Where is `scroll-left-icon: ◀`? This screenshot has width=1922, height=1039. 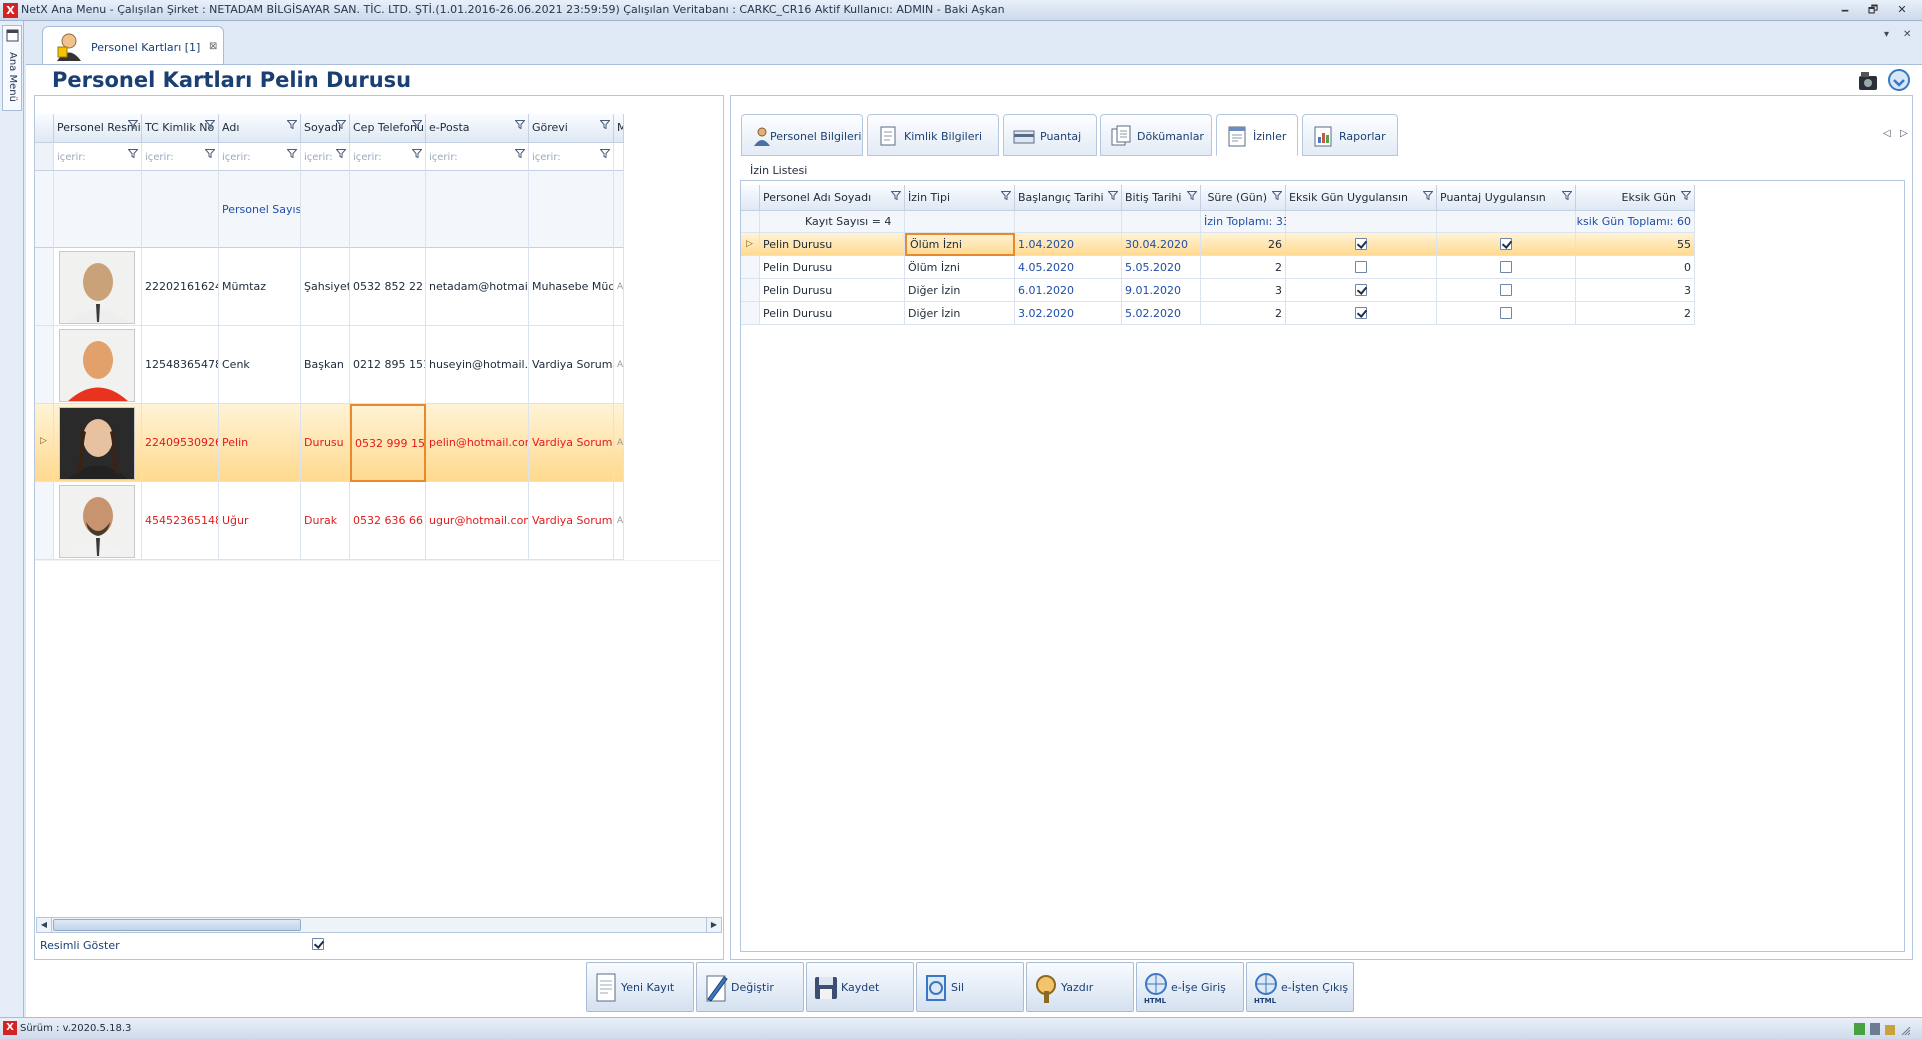
scroll-left-icon: ◀ is located at coordinates (44, 925).